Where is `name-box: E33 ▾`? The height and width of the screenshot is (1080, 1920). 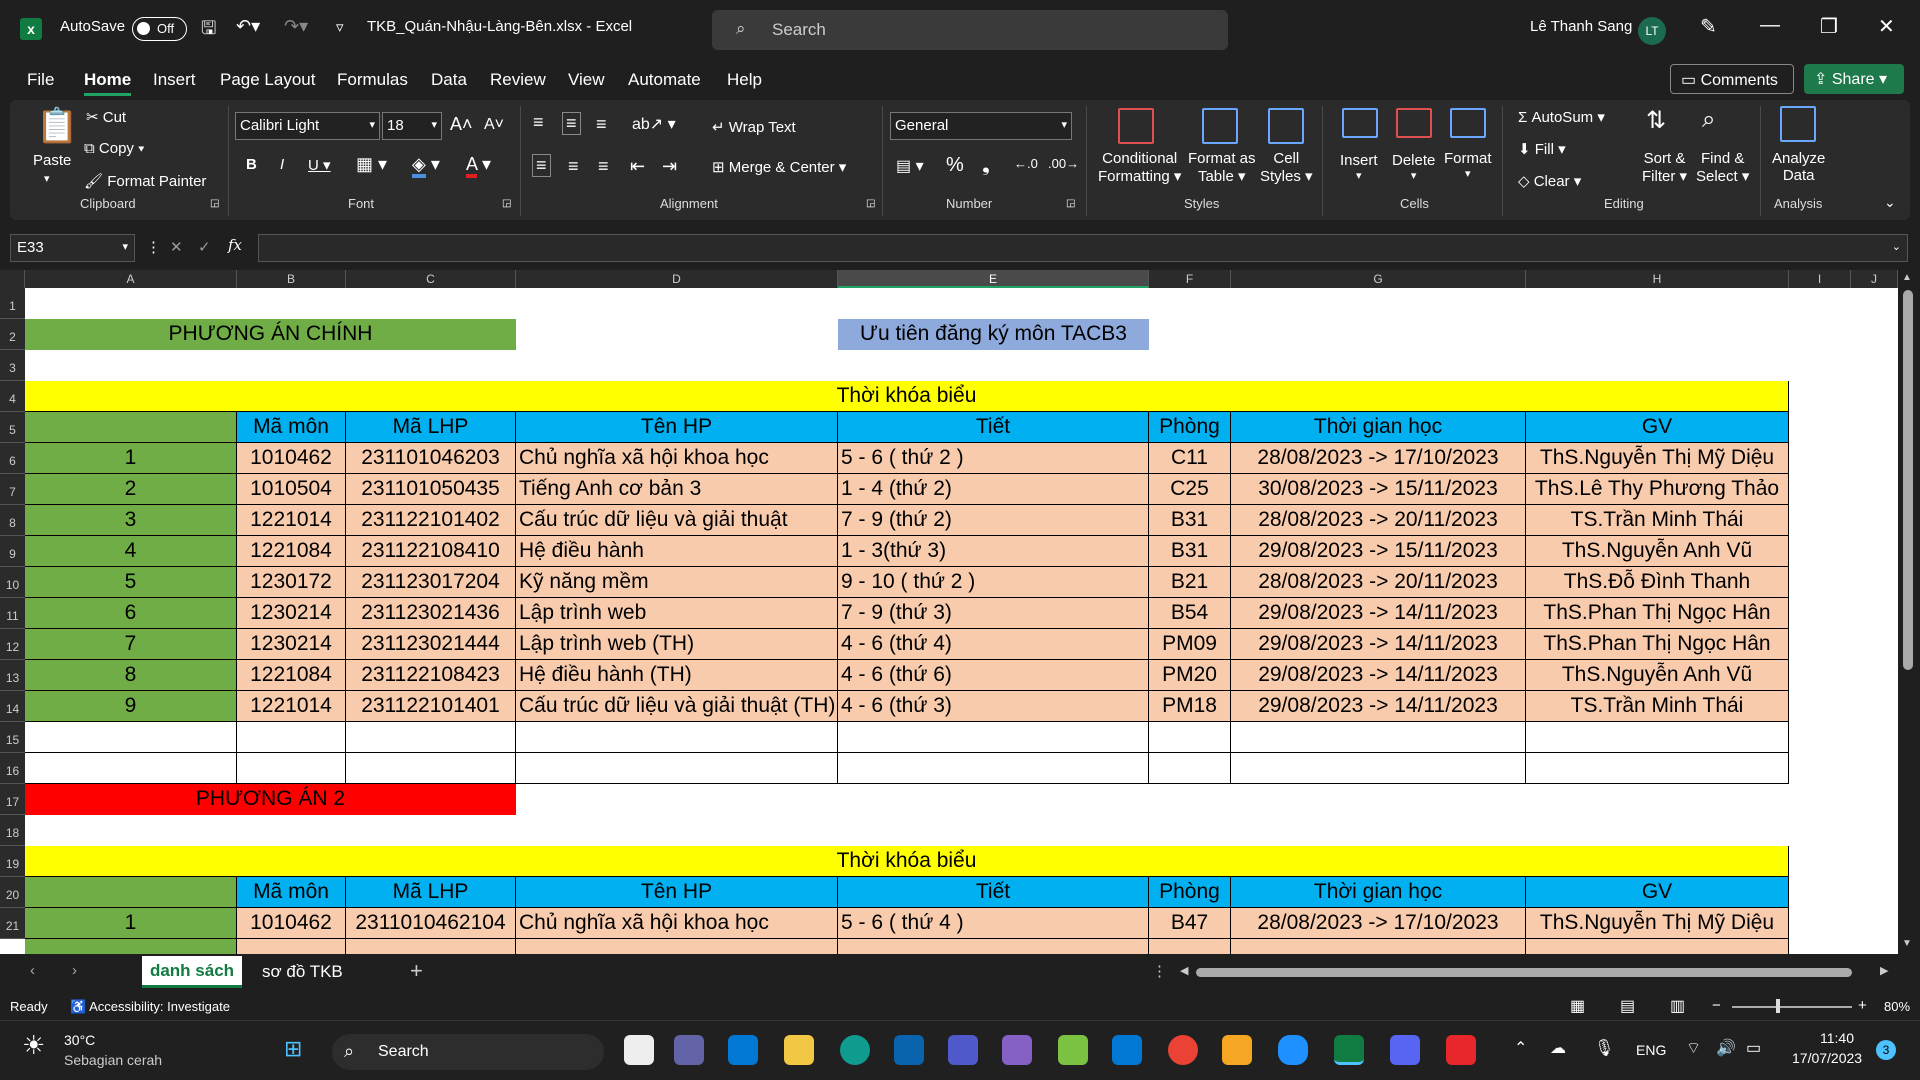
name-box: E33 ▾ is located at coordinates (72, 248).